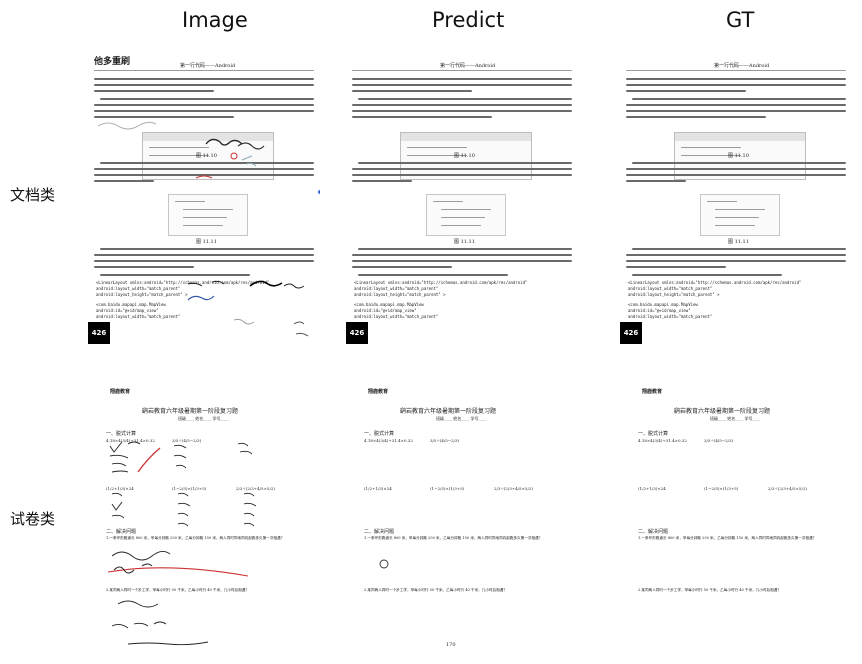 Image resolution: width=862 pixels, height=664 pixels. Describe the element at coordinates (653, 434) in the screenshot. I see `exam-section-1: 一、脱式计算` at that location.